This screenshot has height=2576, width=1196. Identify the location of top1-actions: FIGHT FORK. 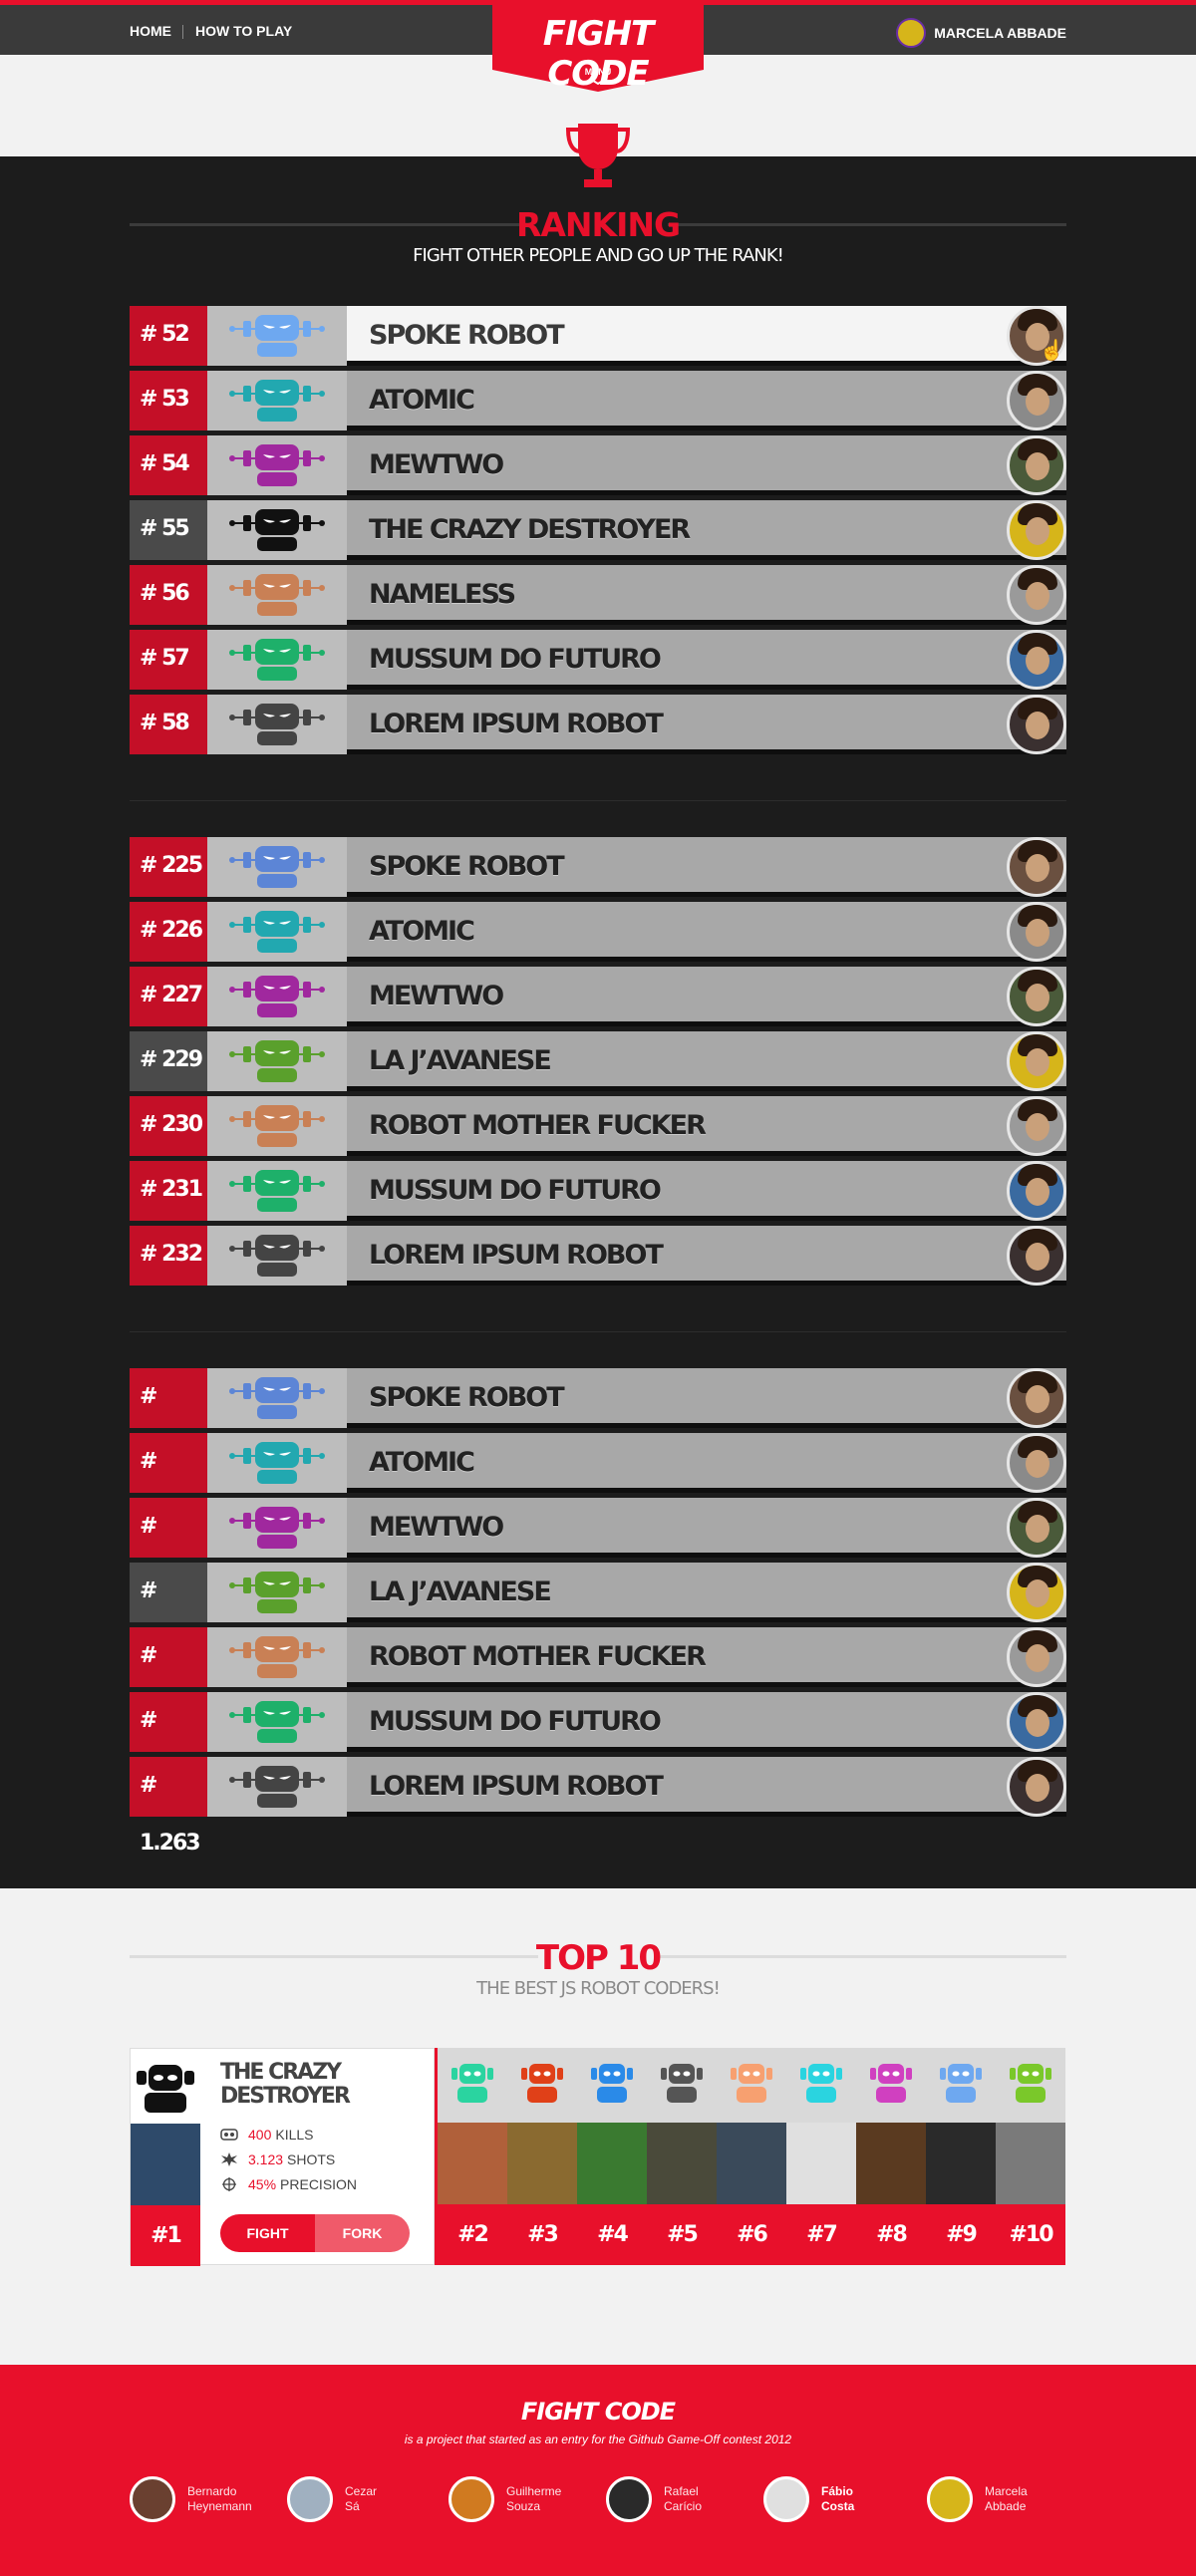
(315, 2233).